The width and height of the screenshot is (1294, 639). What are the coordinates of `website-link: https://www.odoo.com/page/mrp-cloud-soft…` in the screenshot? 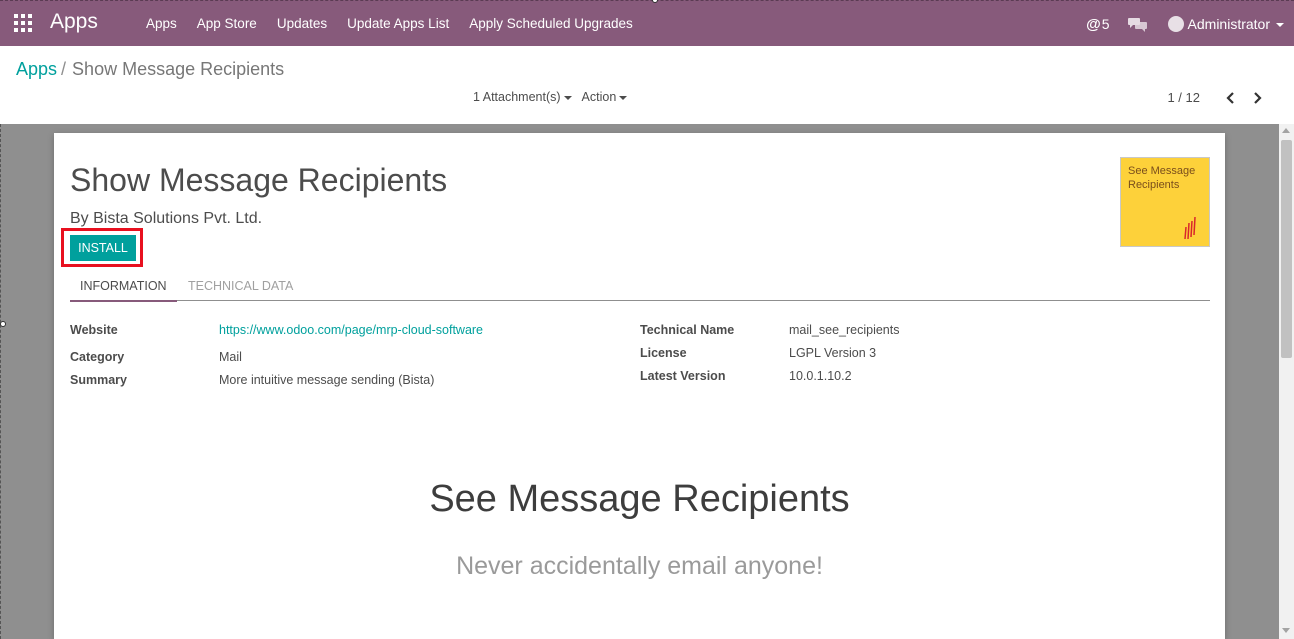 It's located at (351, 330).